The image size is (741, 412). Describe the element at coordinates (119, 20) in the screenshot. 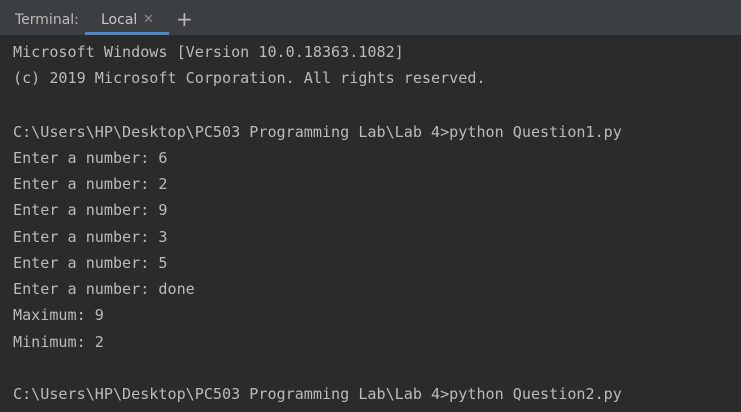

I see `tab-local-label: Local` at that location.